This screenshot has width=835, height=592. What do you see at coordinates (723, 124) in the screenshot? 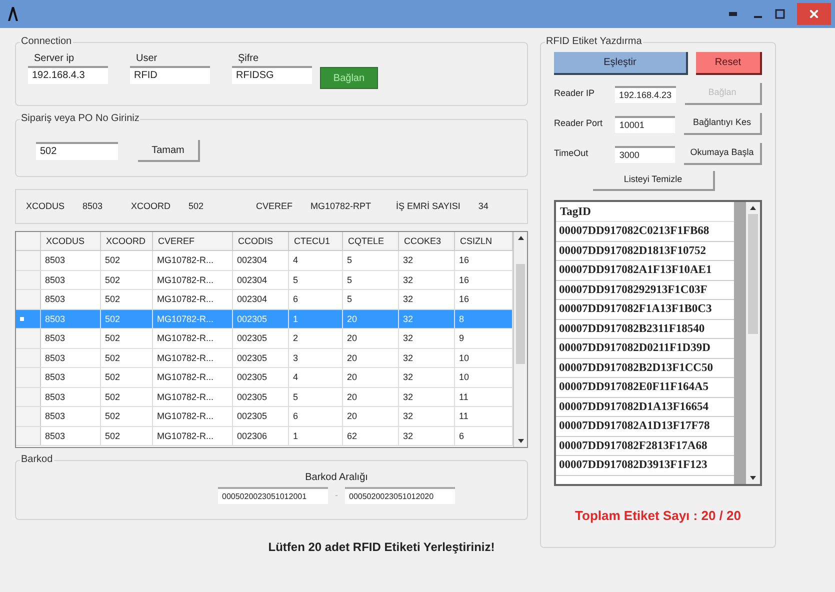
I see `reader-button: Bağlantıyı Kes` at bounding box center [723, 124].